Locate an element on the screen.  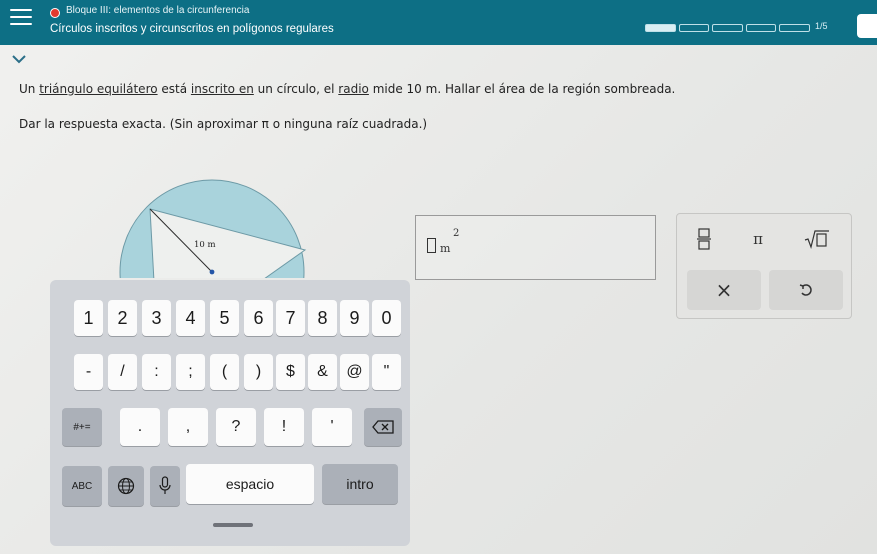
pi-button: π is located at coordinates (758, 239).